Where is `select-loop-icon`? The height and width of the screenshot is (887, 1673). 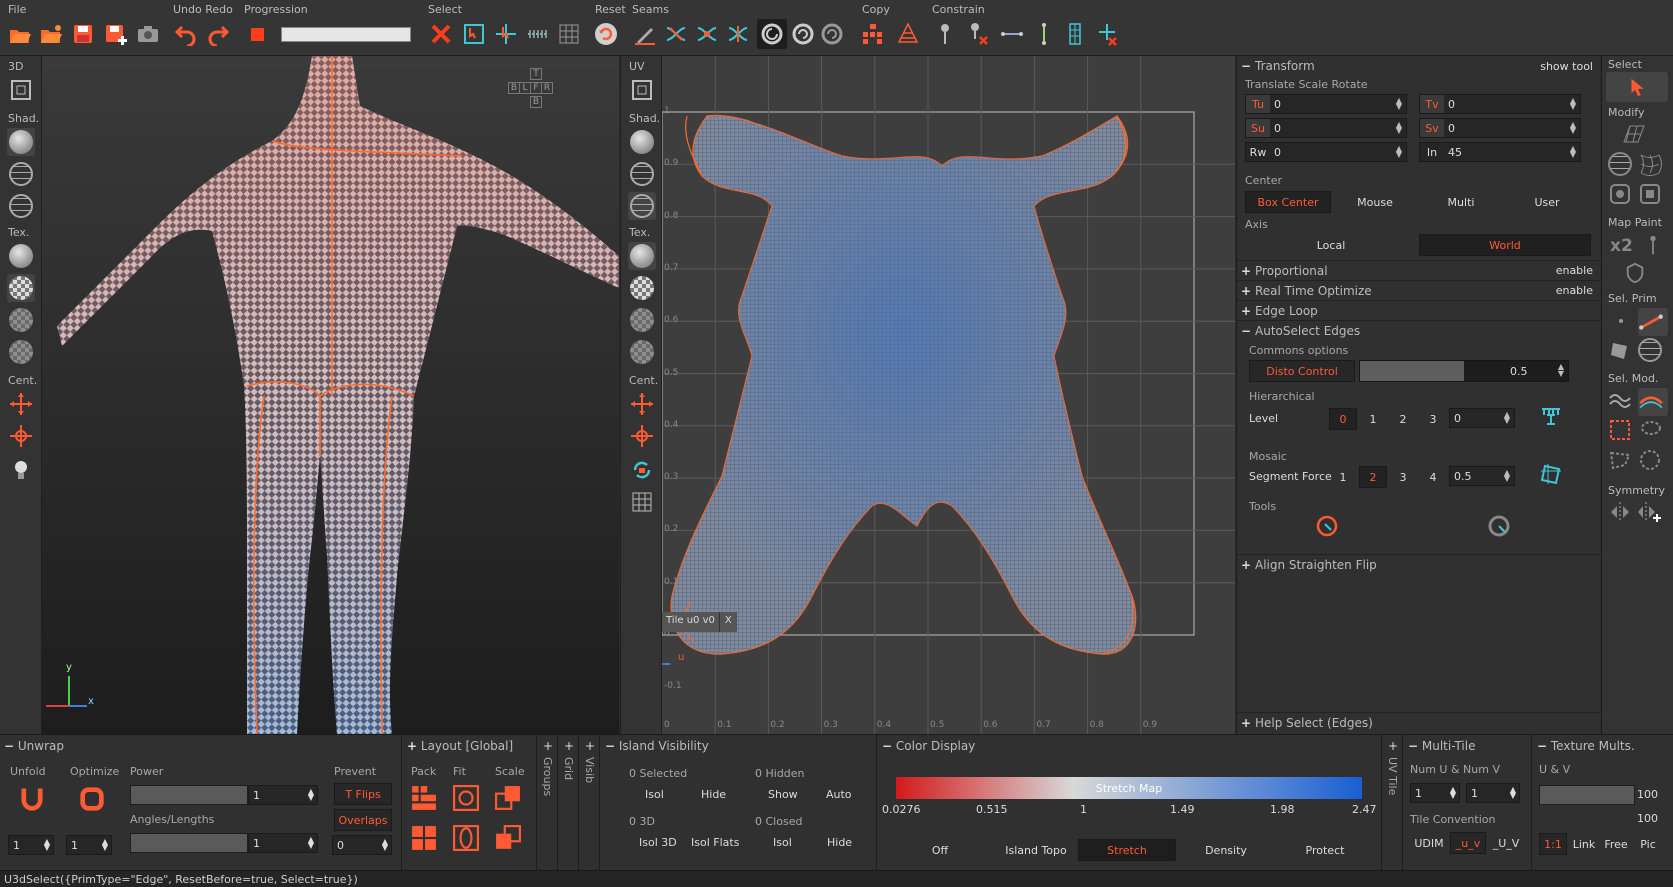
select-loop-icon is located at coordinates (538, 34).